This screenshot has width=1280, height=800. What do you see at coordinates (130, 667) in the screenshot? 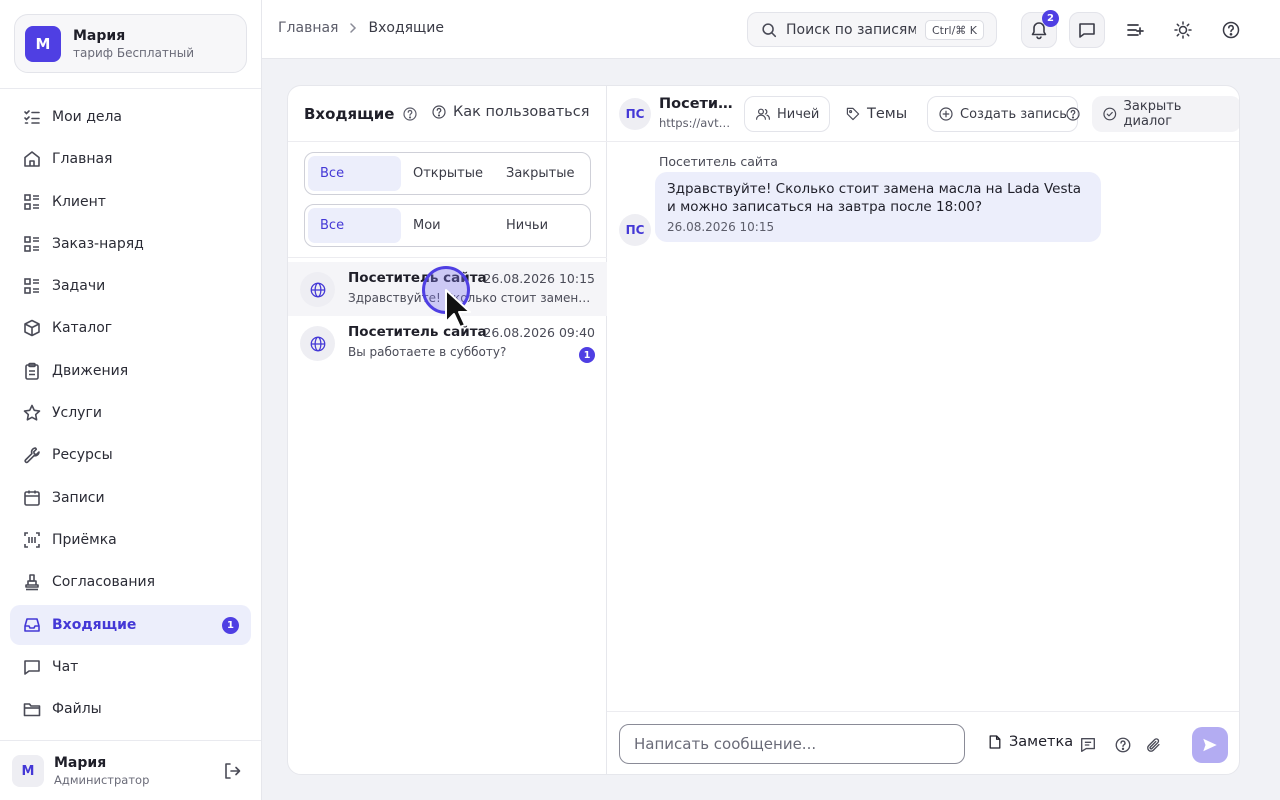
I see `sidebar-item-chat: Чат` at bounding box center [130, 667].